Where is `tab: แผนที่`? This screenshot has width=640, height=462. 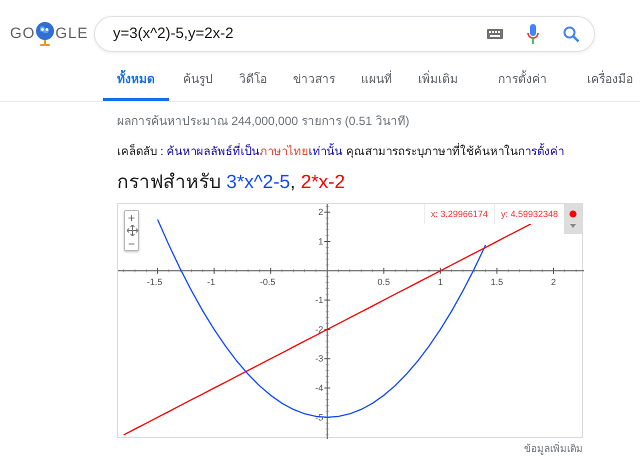 tab: แผนที่ is located at coordinates (376, 85).